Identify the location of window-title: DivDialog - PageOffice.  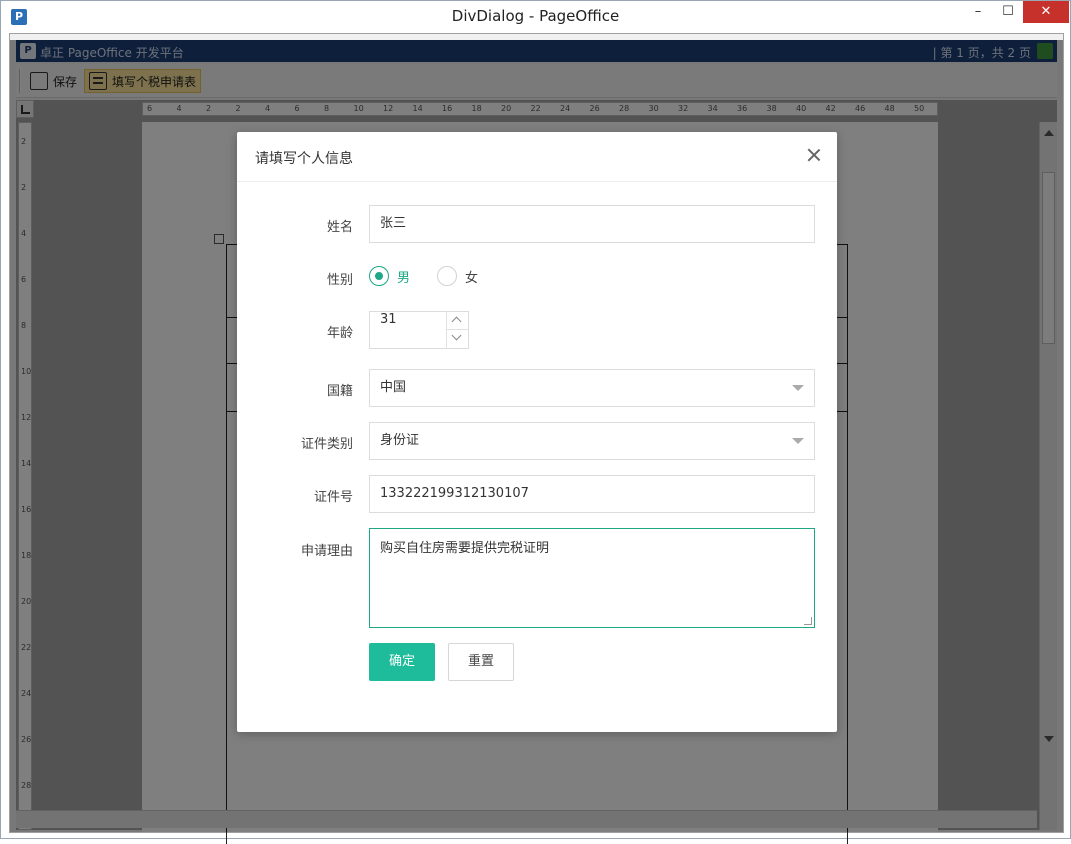
(535, 16).